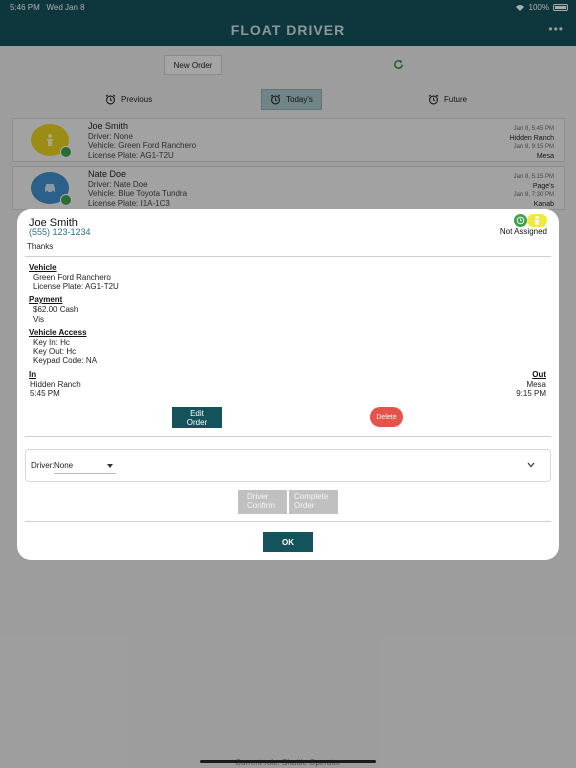  Describe the element at coordinates (386, 417) in the screenshot. I see `delete-button: Delete` at that location.